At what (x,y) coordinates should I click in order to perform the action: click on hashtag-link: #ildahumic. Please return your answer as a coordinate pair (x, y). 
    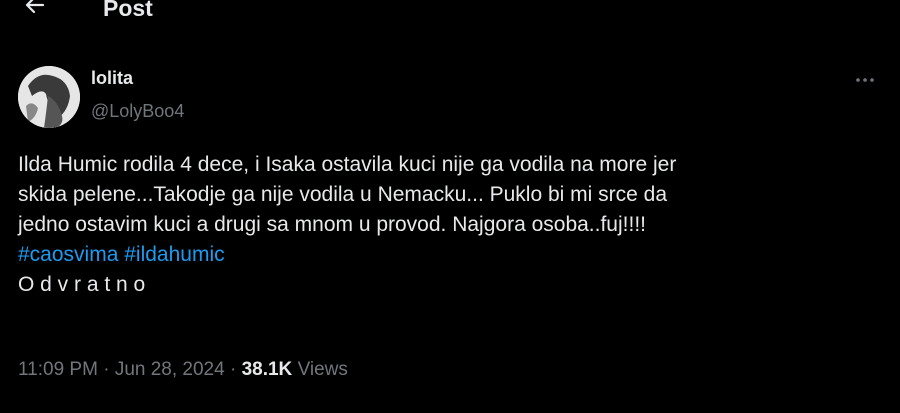
    Looking at the image, I should click on (174, 254).